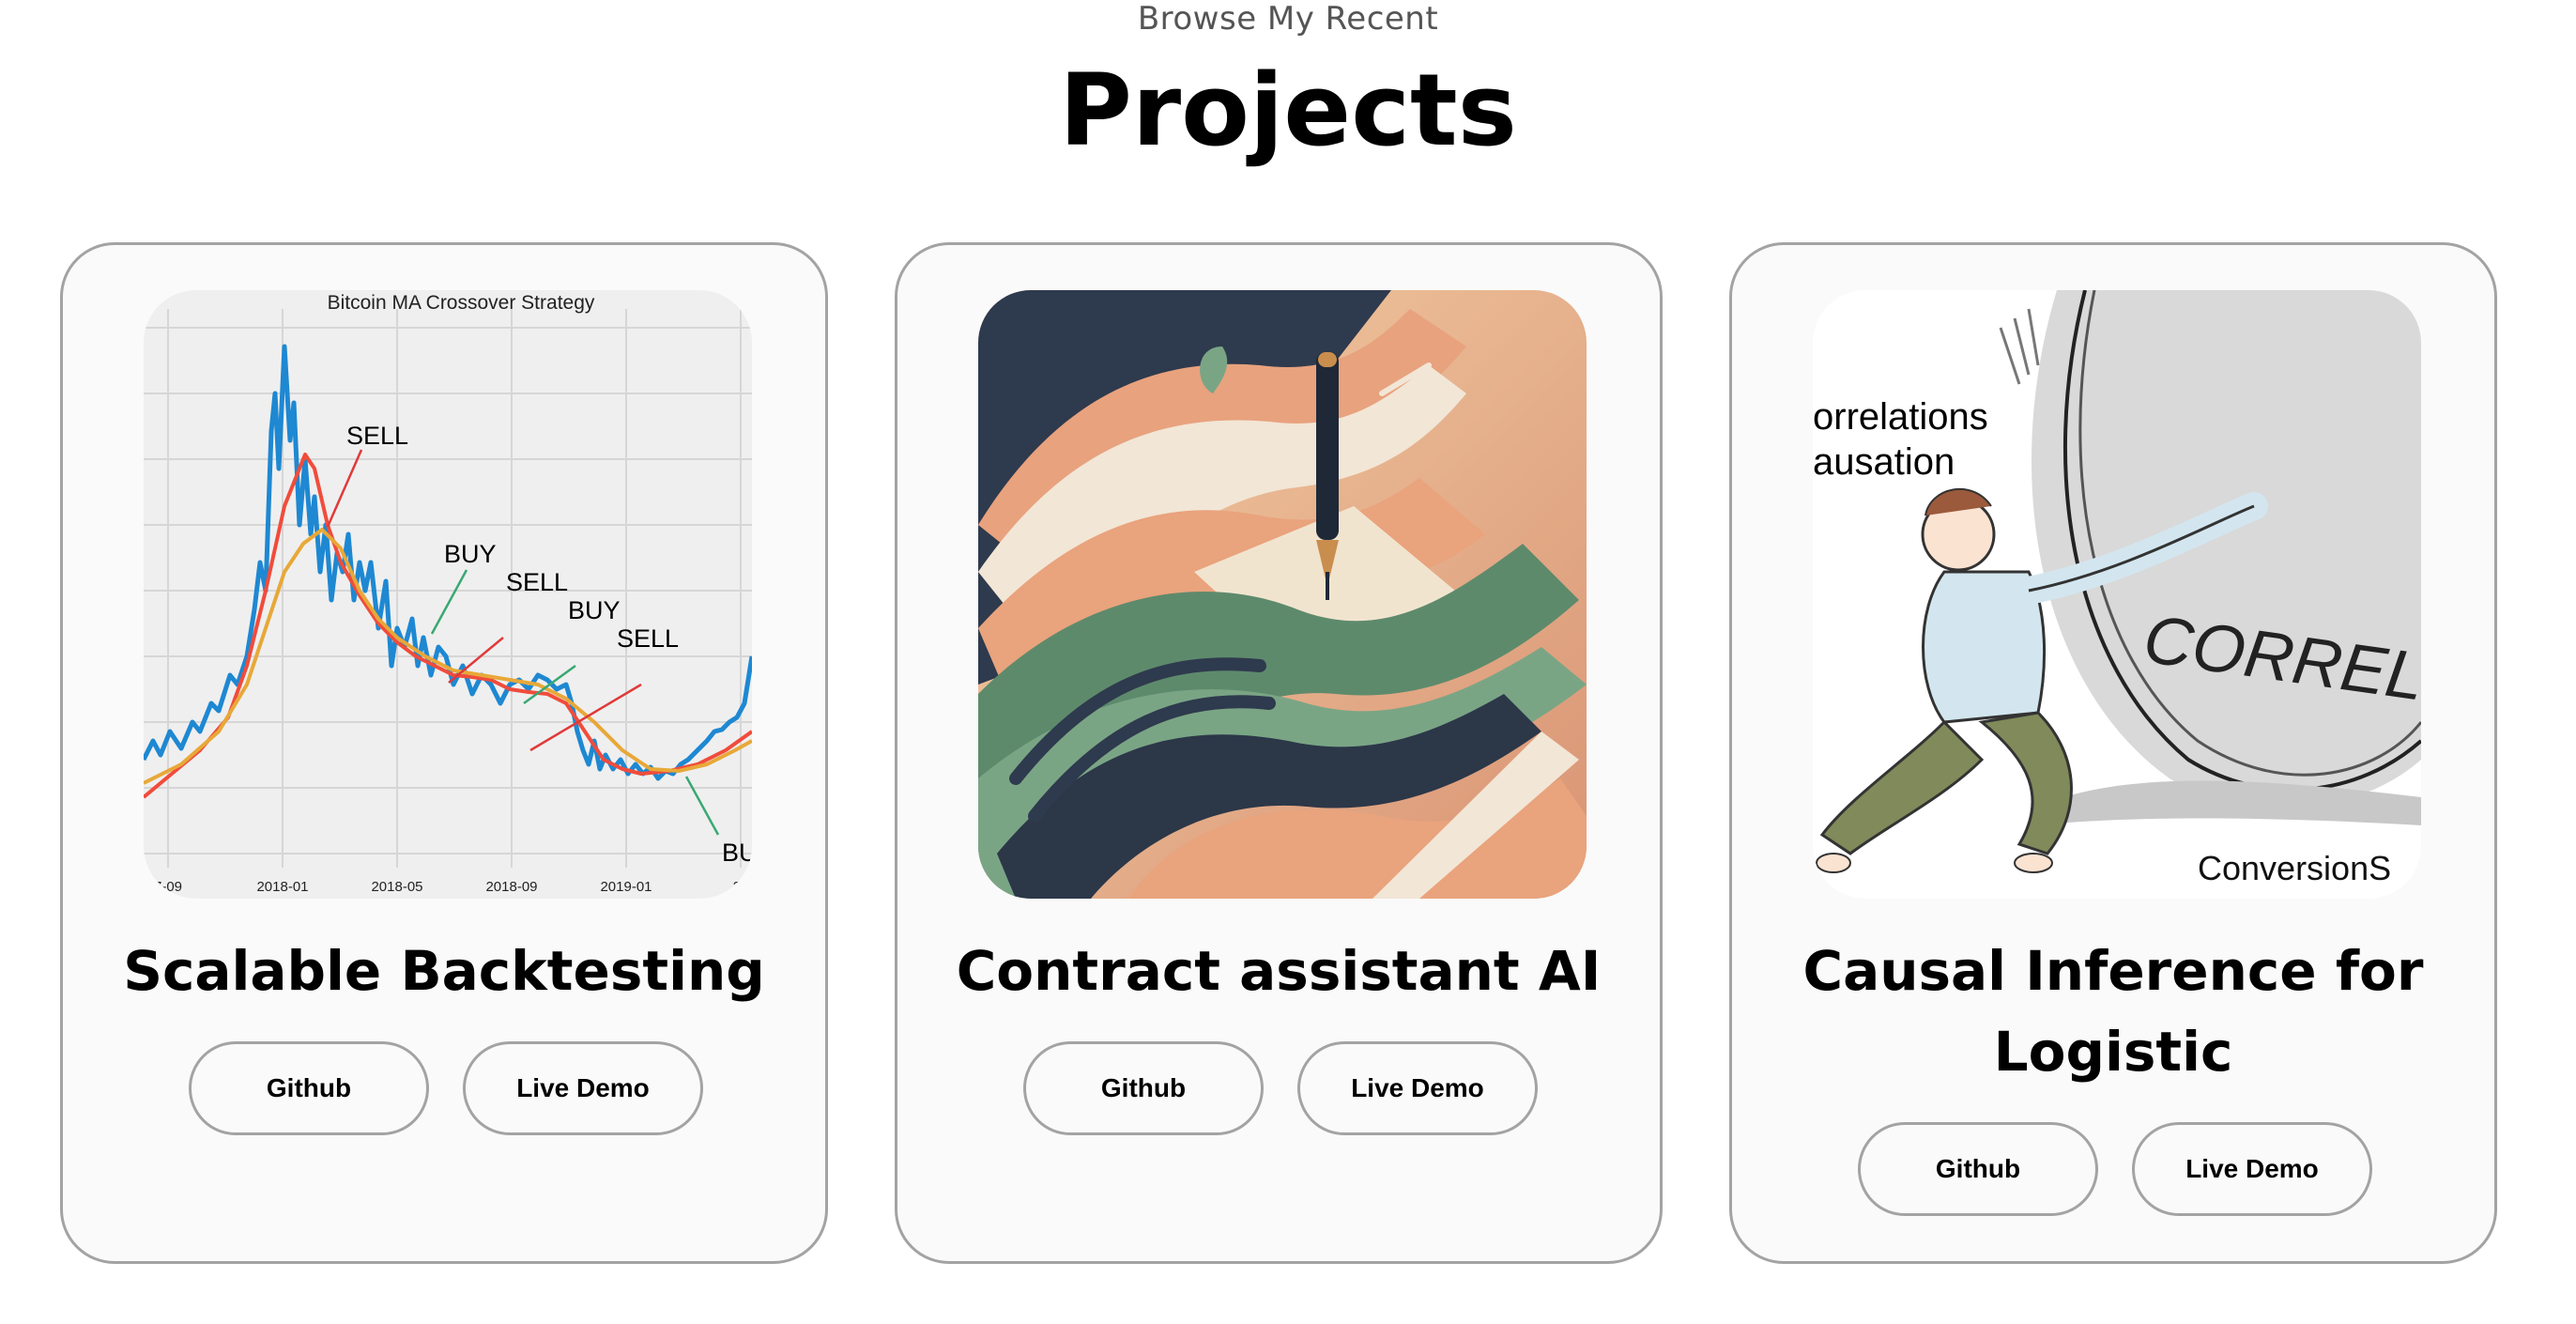 This screenshot has width=2576, height=1324. I want to click on chart-x-tick: 20, so click(741, 887).